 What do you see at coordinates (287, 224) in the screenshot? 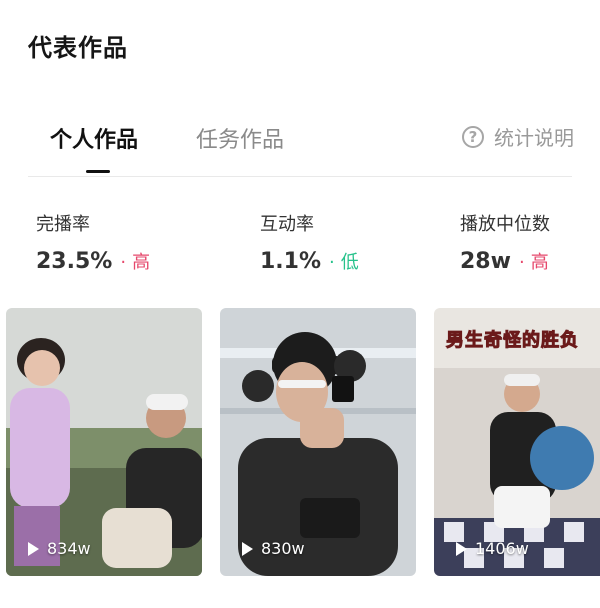
I see `metric-label: 互动率` at bounding box center [287, 224].